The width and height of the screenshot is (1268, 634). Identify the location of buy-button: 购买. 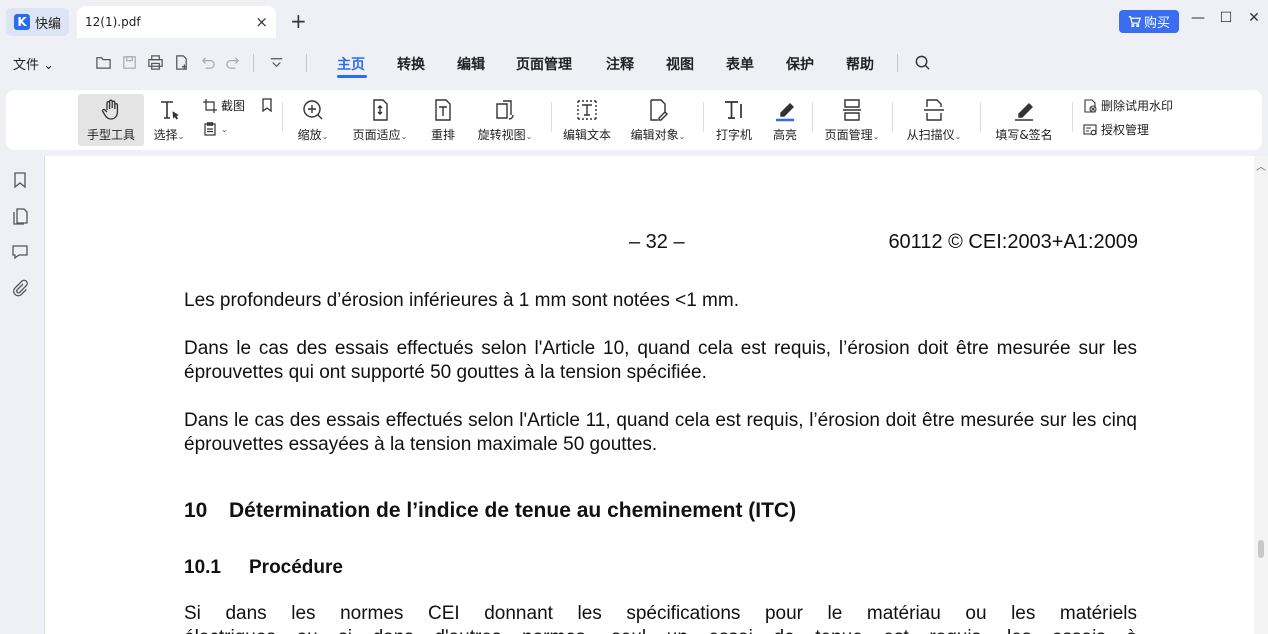
(1149, 21).